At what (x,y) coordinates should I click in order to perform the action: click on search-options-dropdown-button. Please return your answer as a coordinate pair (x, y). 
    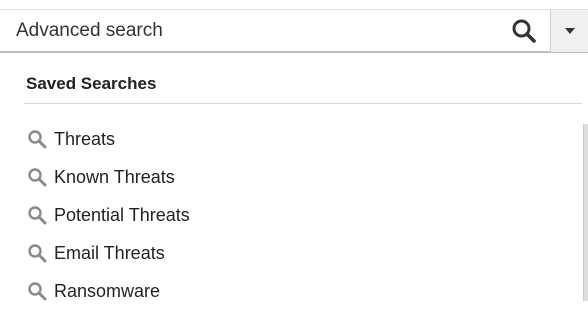
    Looking at the image, I should click on (569, 31).